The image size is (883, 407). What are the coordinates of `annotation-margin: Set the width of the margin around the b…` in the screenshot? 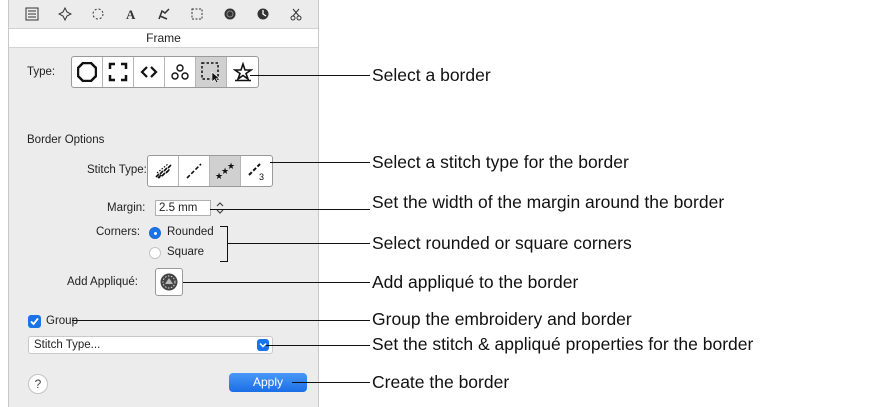 It's located at (548, 202).